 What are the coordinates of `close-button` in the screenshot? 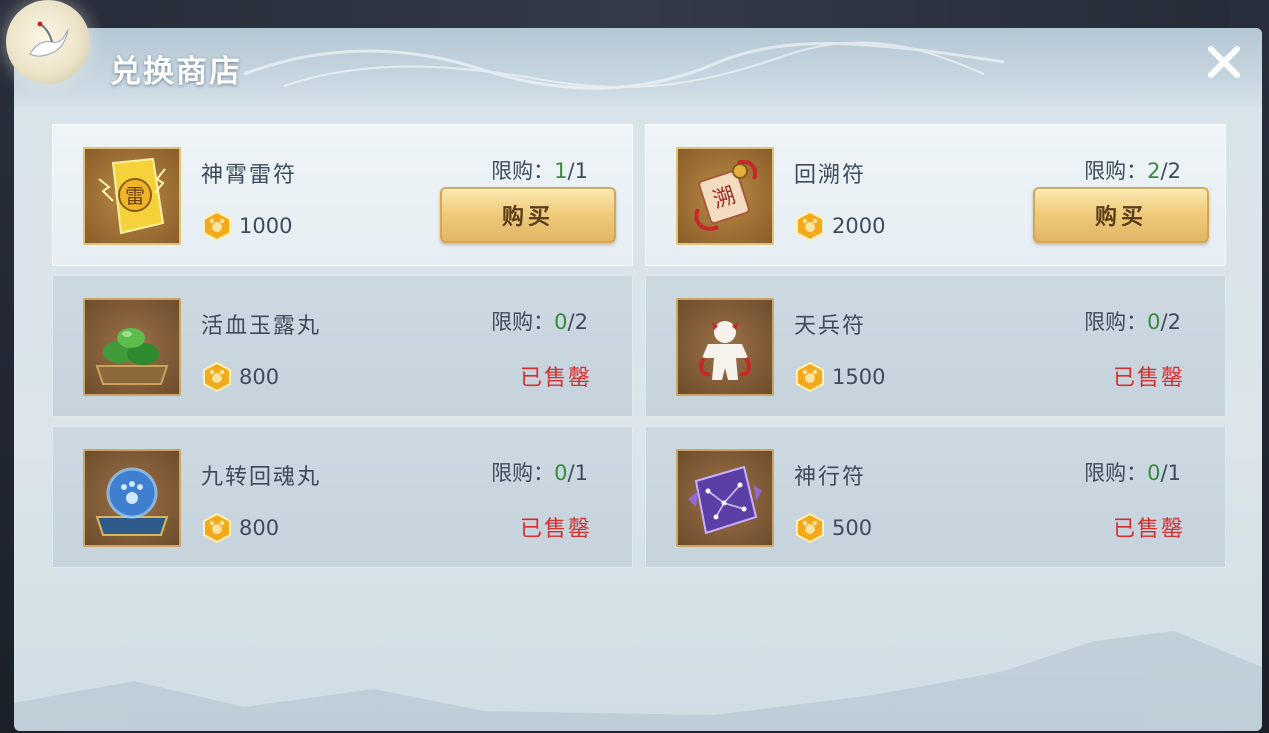 It's located at (1224, 62).